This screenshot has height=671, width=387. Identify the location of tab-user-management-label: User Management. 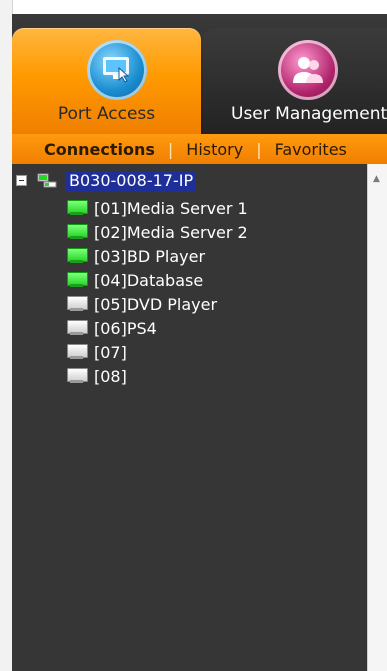
(309, 114).